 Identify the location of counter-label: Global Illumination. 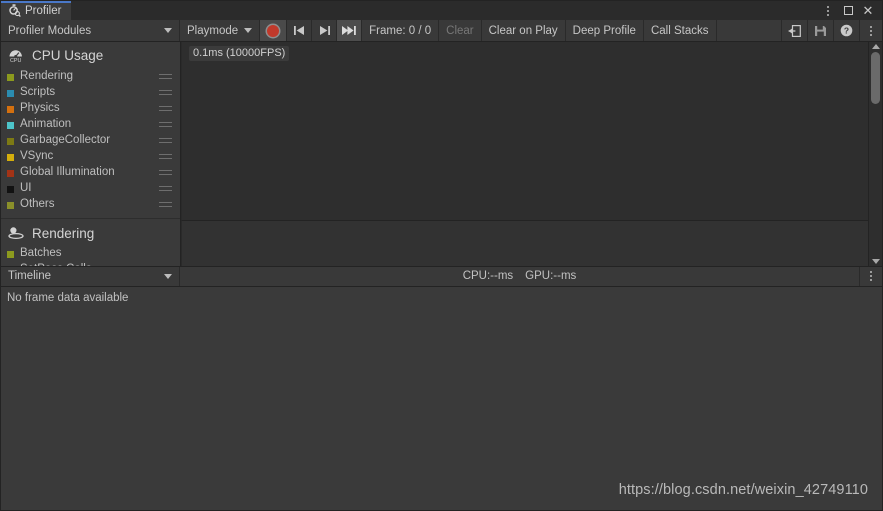
(67, 172).